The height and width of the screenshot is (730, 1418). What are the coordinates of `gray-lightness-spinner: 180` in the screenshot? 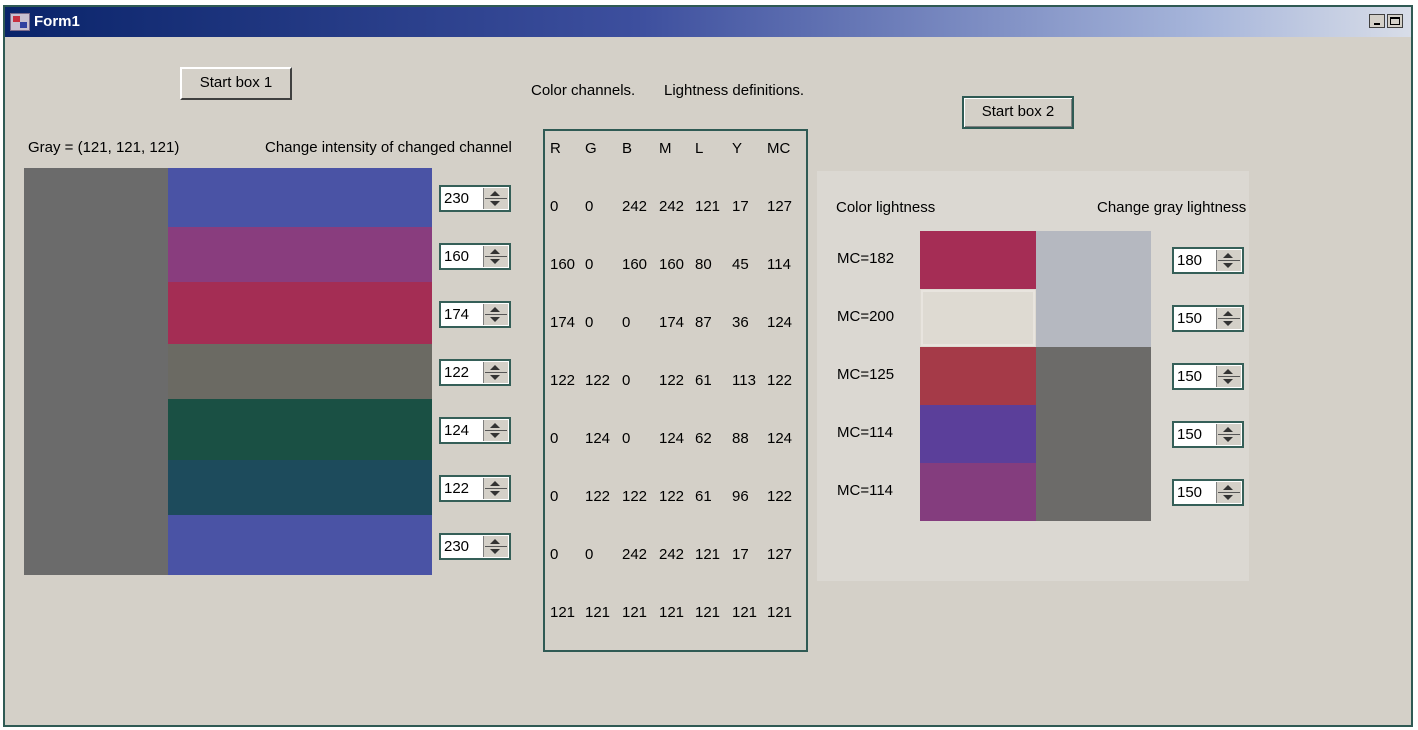 It's located at (1208, 260).